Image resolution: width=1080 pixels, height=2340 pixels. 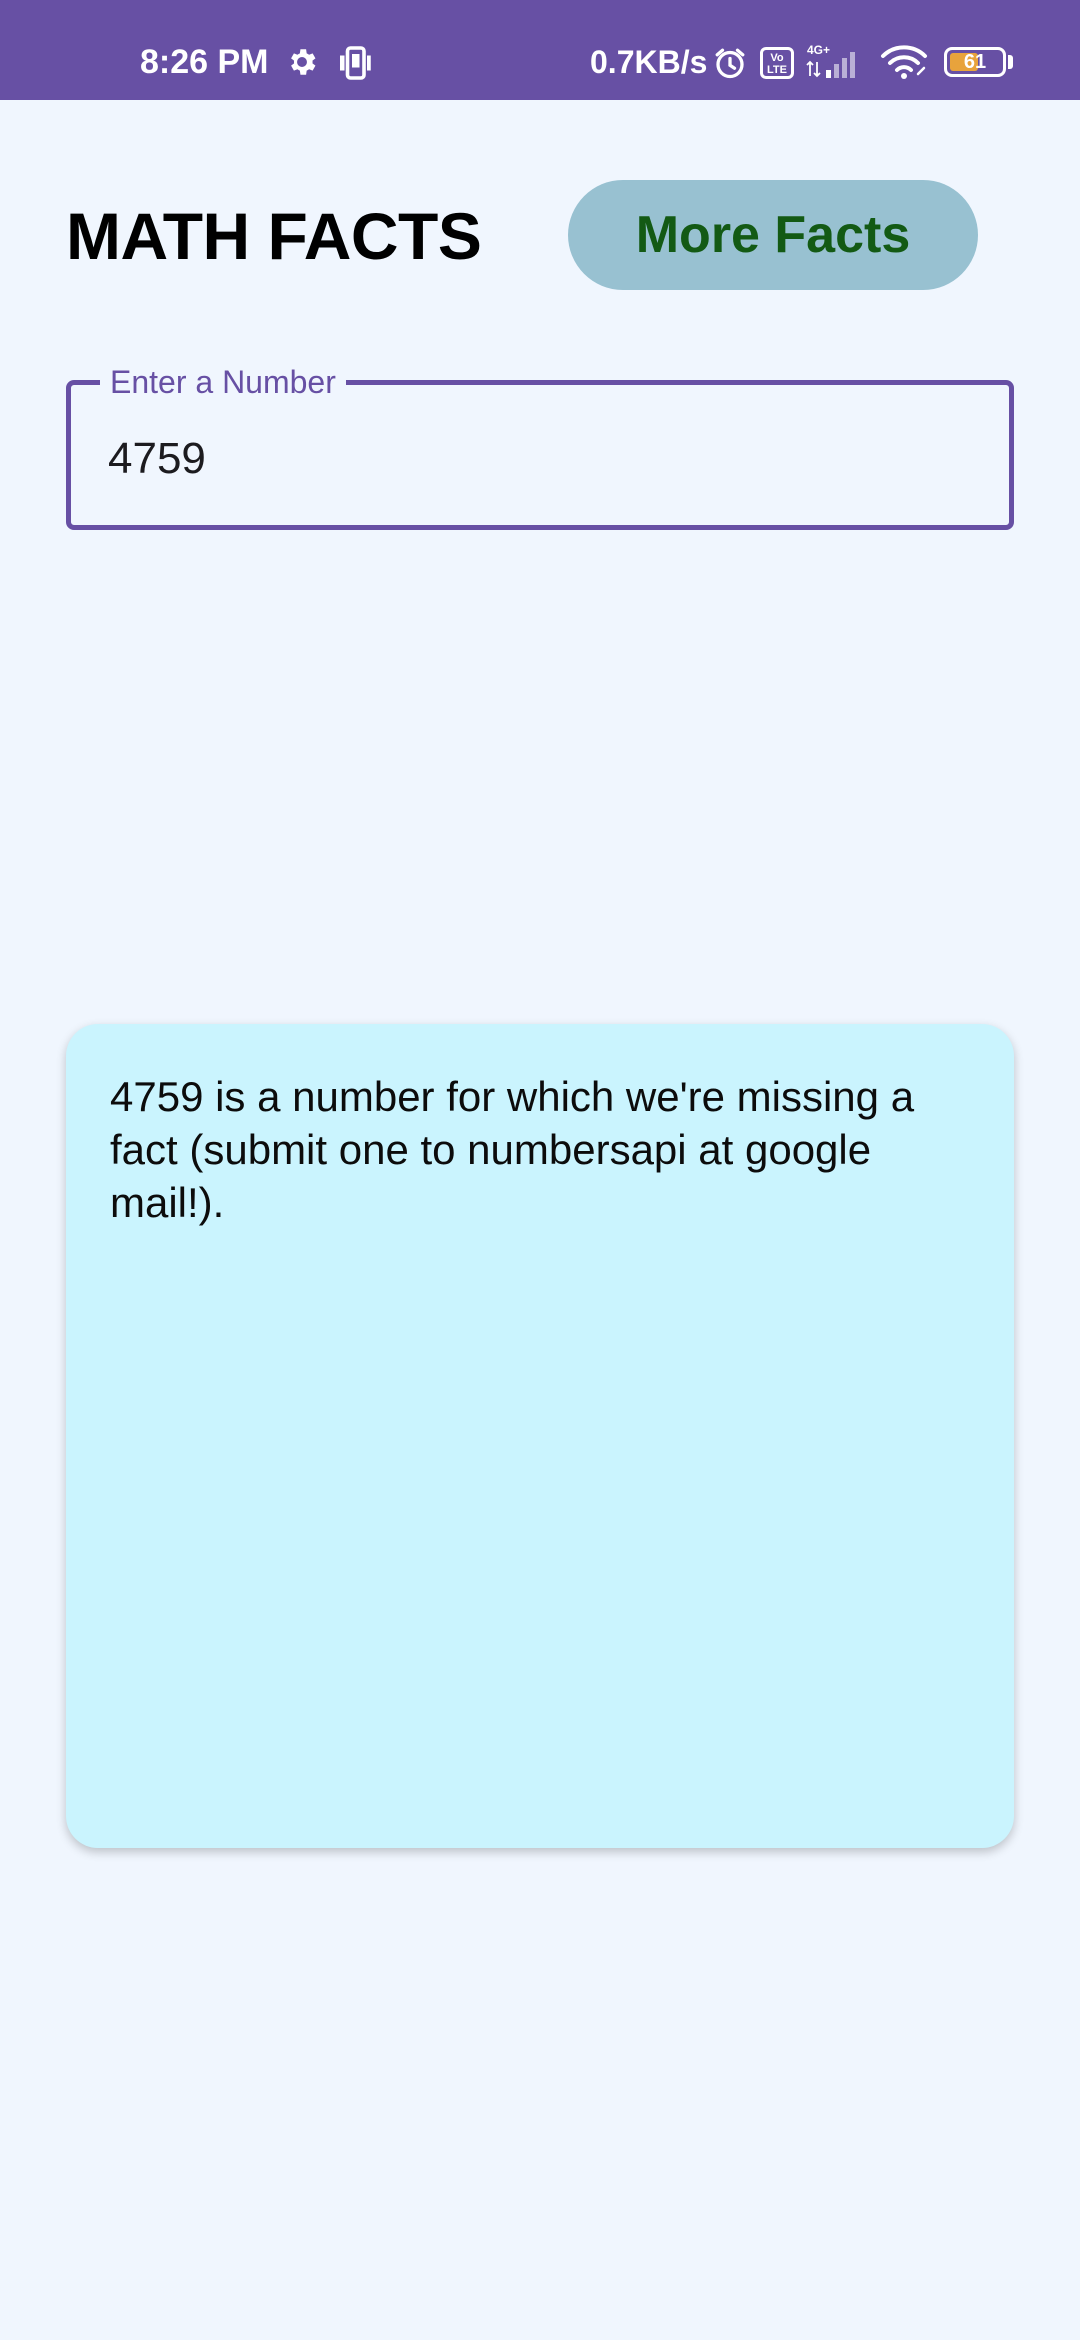 What do you see at coordinates (274, 236) in the screenshot?
I see `page-title: MATH FACTS` at bounding box center [274, 236].